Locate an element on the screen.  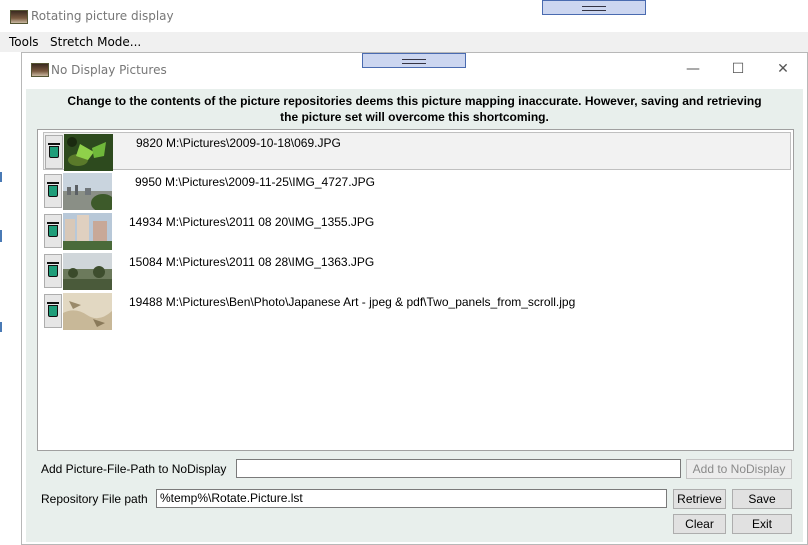
close-icon: ✕ is located at coordinates (783, 69).